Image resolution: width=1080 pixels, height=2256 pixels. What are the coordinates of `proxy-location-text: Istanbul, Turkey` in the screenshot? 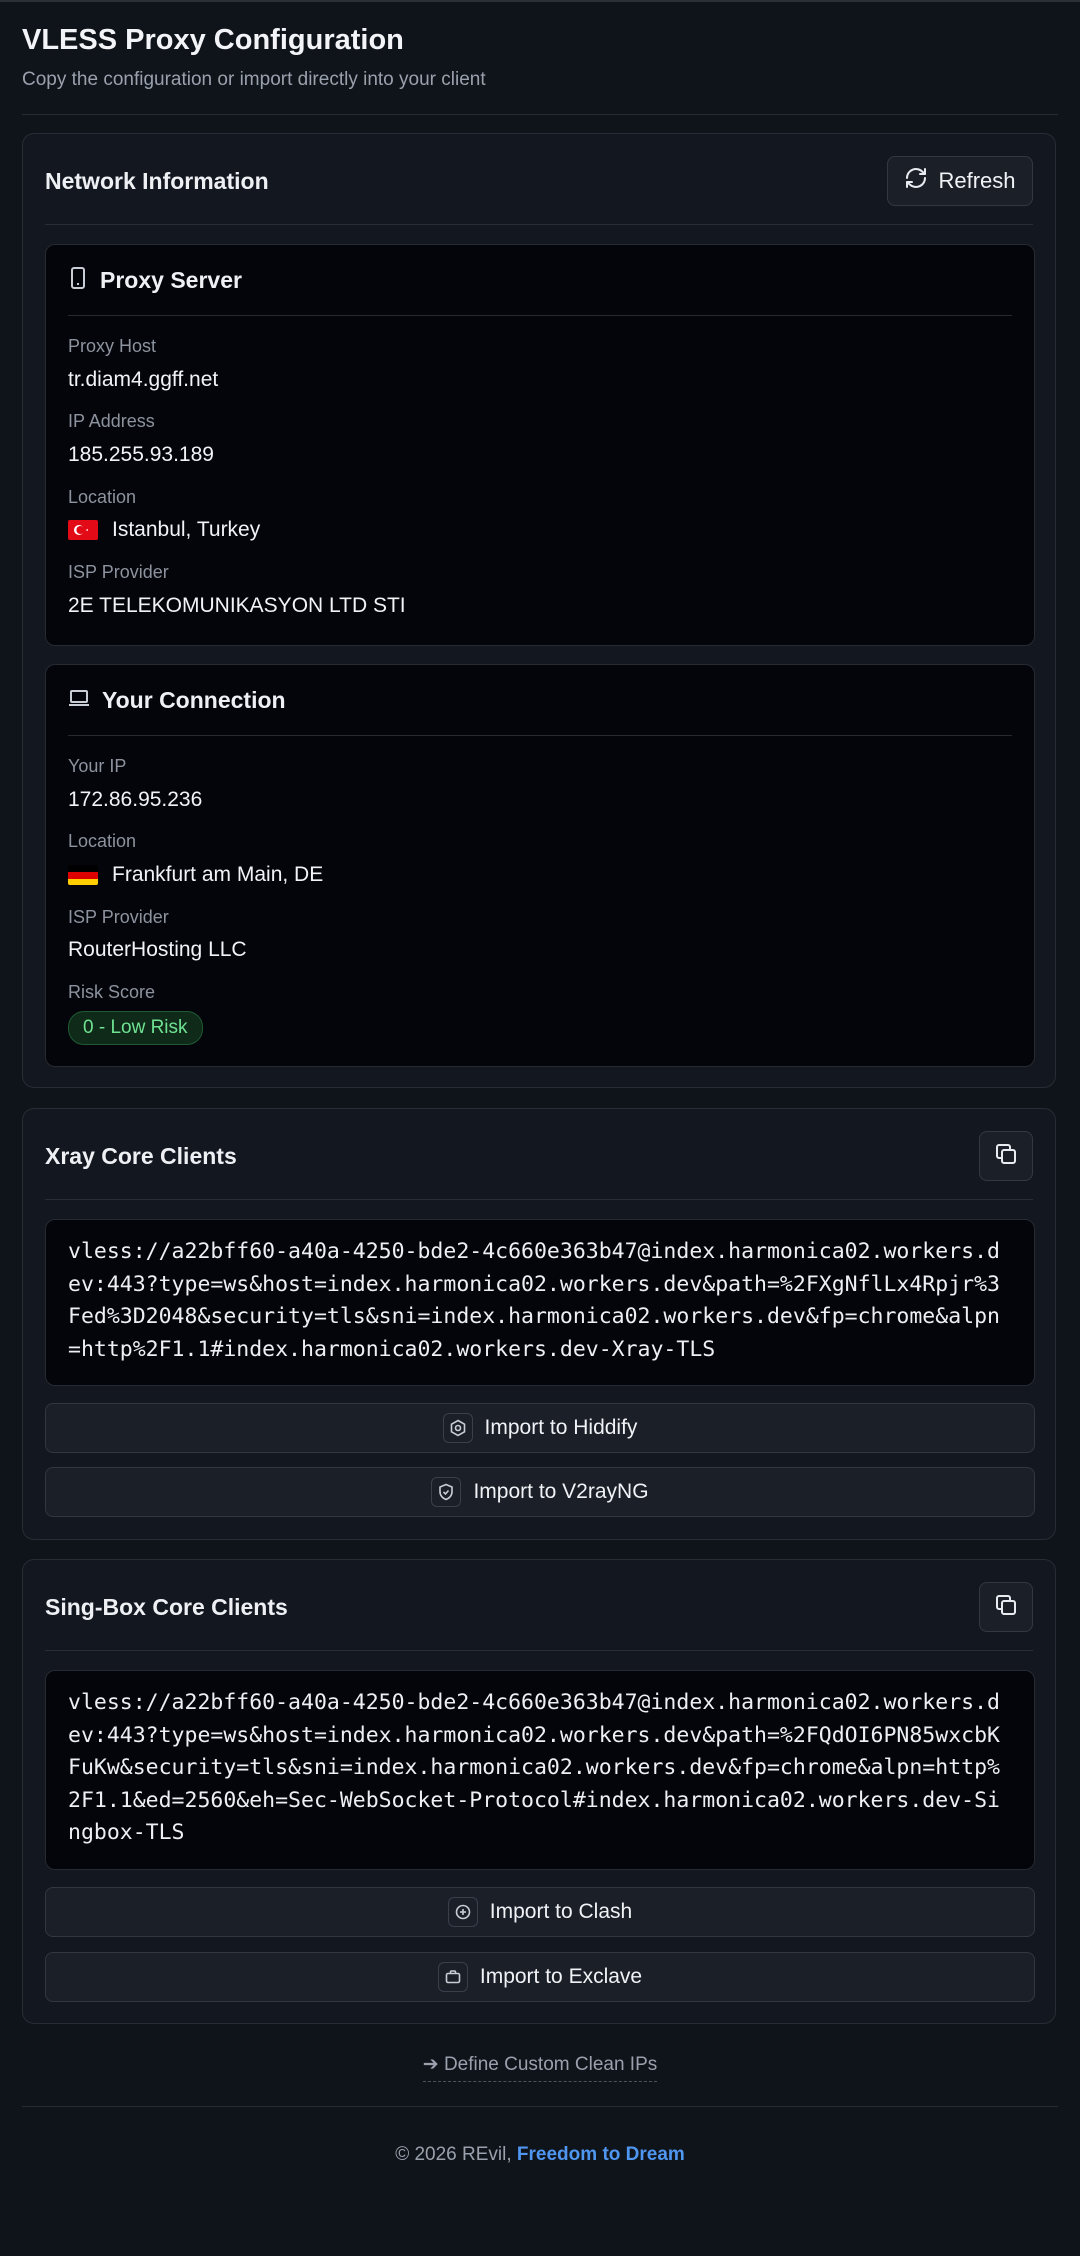 It's located at (186, 529).